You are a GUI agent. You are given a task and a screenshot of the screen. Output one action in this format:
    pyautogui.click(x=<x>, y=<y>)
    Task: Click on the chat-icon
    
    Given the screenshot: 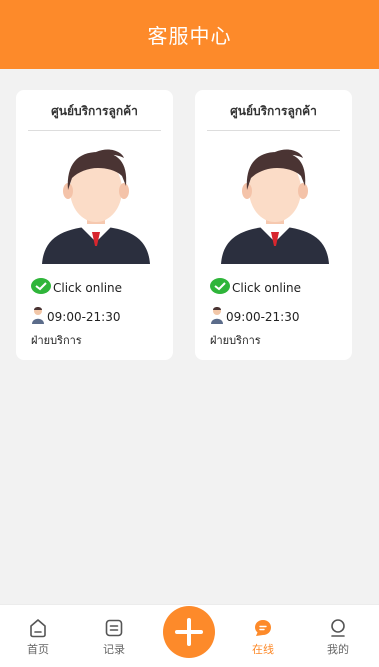 What is the action you would take?
    pyautogui.click(x=263, y=628)
    